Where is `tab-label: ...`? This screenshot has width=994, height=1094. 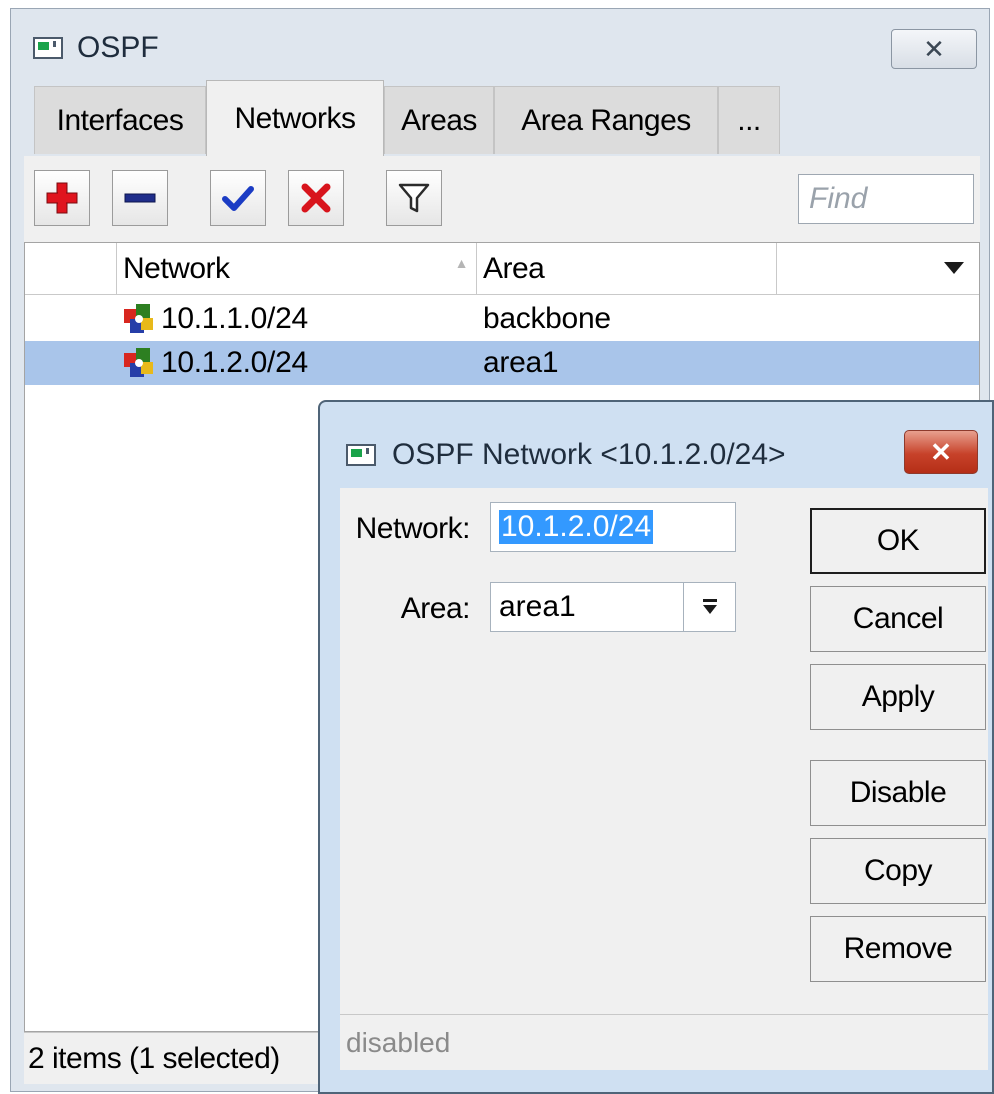 tab-label: ... is located at coordinates (749, 120).